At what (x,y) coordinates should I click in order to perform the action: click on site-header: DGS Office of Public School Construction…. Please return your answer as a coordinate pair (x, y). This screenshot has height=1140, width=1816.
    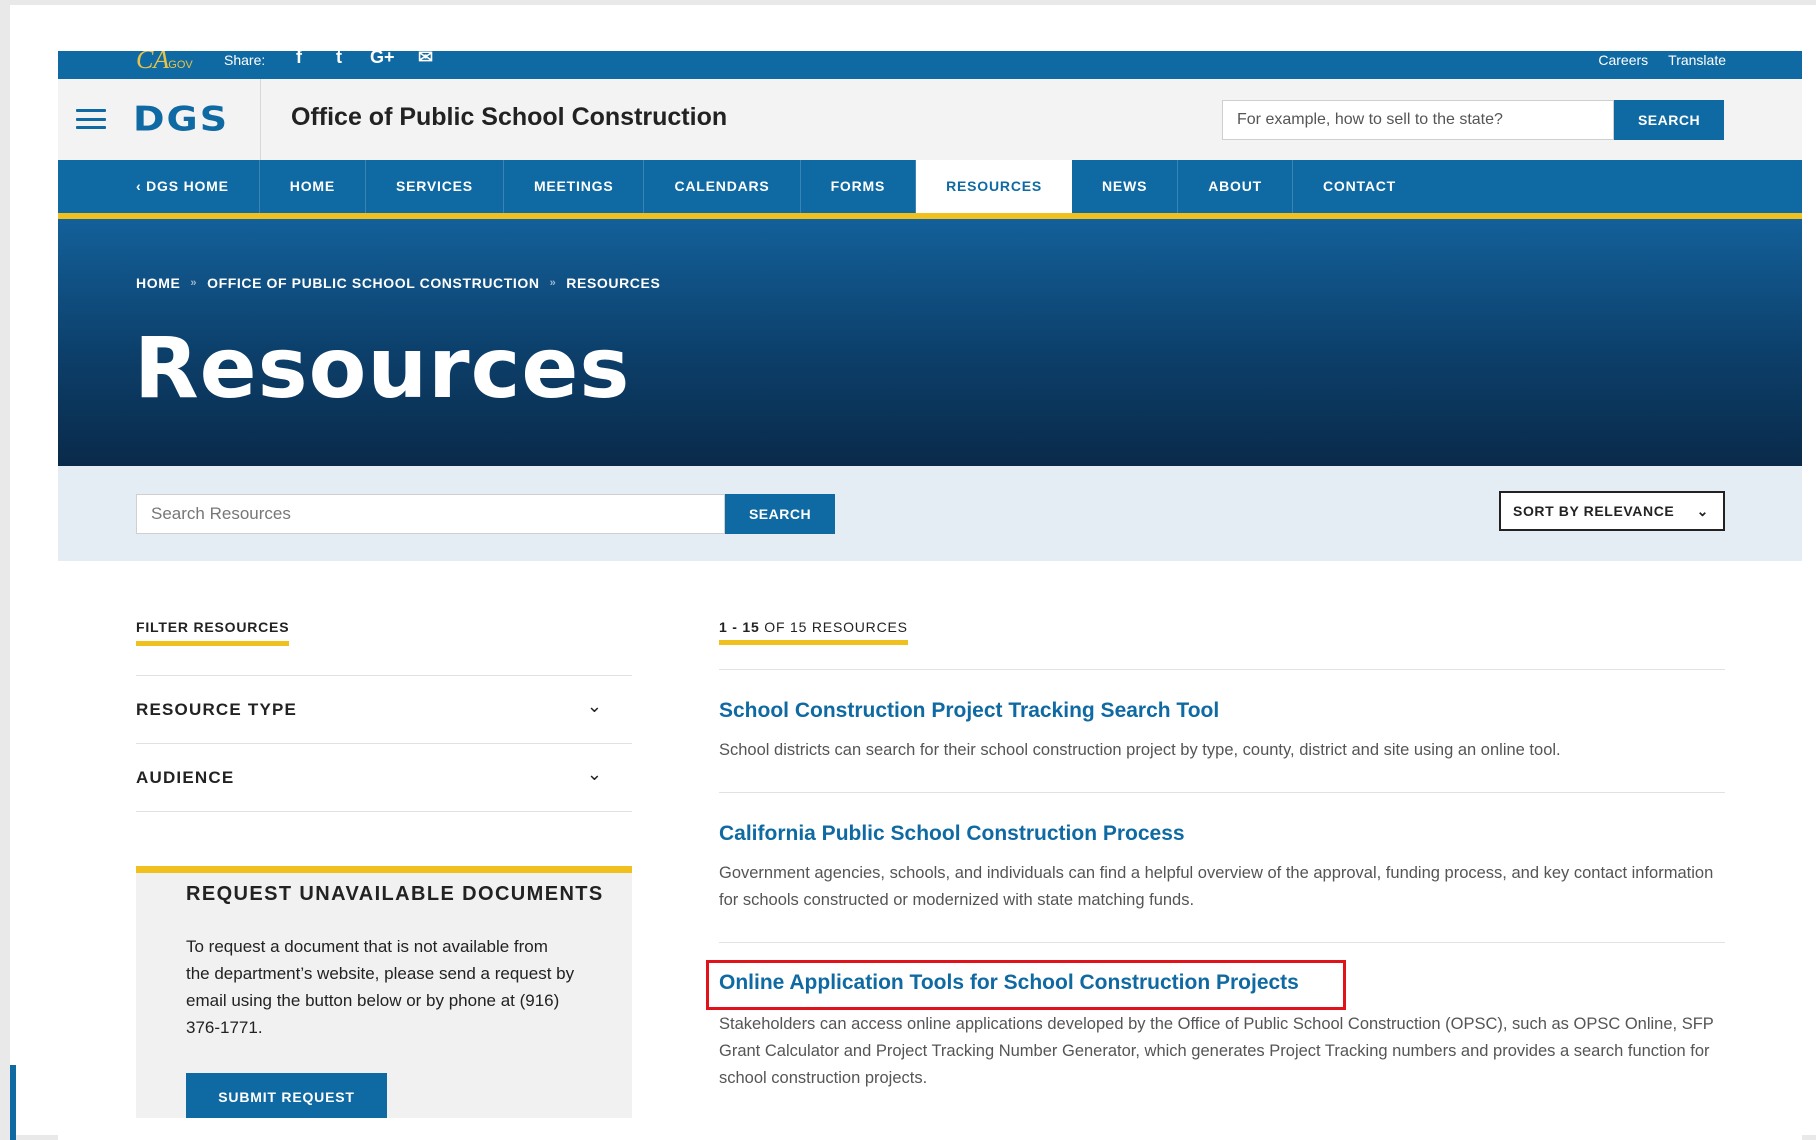
    Looking at the image, I should click on (930, 119).